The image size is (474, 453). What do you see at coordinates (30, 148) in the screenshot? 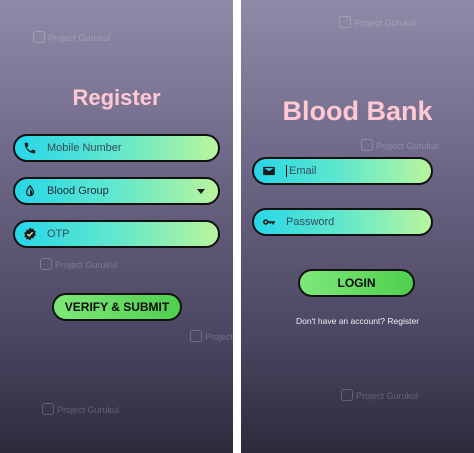
I see `phone-icon` at bounding box center [30, 148].